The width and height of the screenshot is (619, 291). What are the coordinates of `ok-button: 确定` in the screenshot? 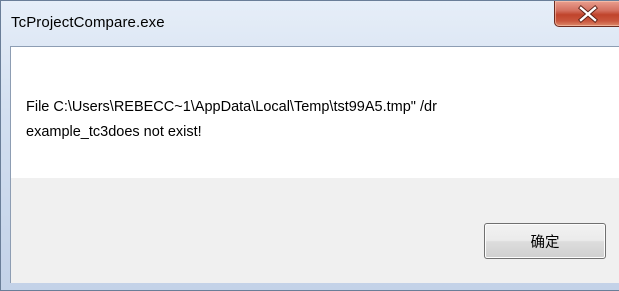 It's located at (545, 241).